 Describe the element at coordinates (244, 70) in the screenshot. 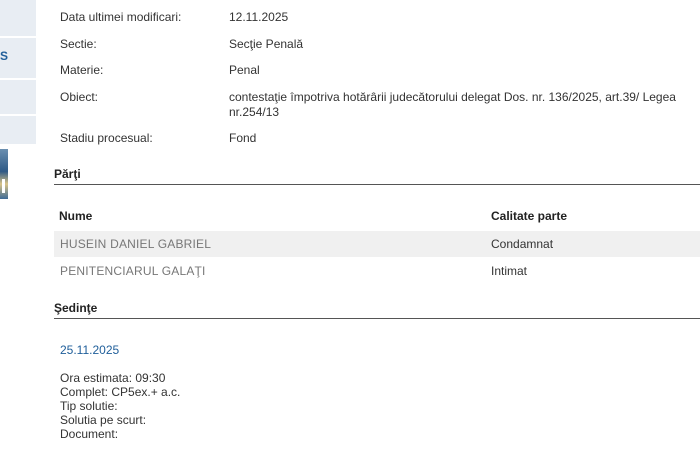

I see `detail-value: Penal` at that location.